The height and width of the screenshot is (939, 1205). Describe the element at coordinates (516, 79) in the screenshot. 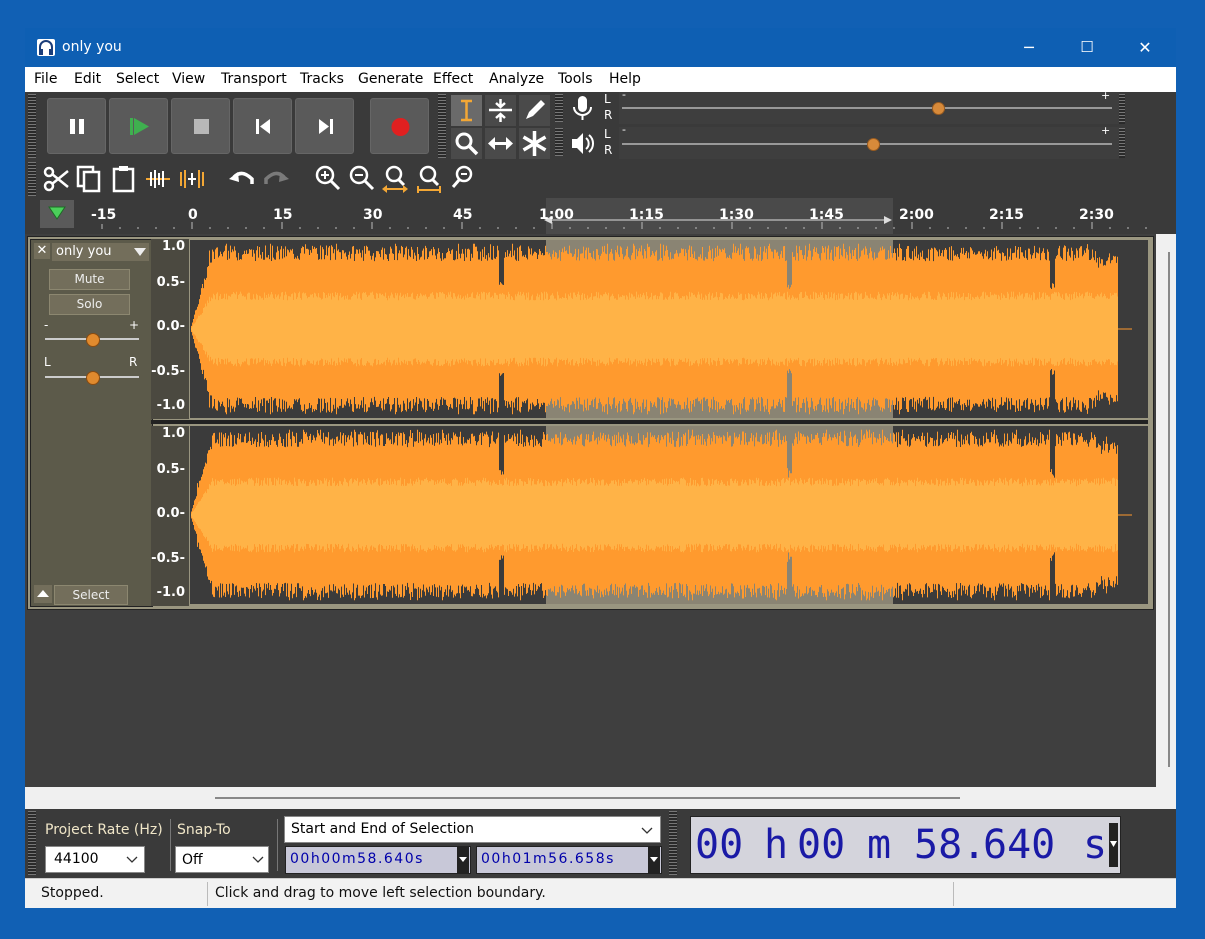

I see `menu-analyze: Analyze` at that location.